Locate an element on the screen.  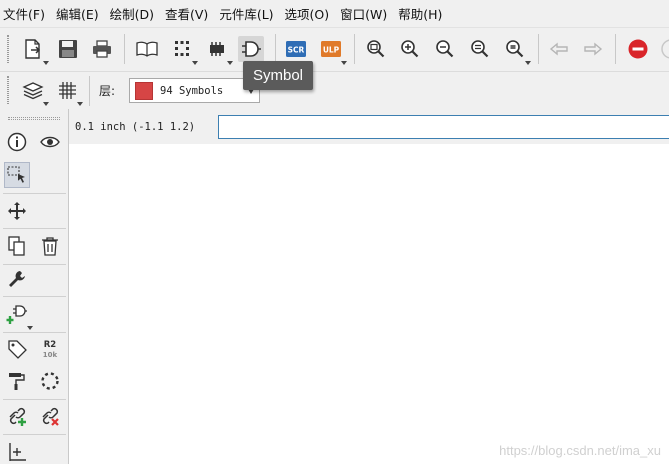
symbol-tooltip: Symbol is located at coordinates (278, 75).